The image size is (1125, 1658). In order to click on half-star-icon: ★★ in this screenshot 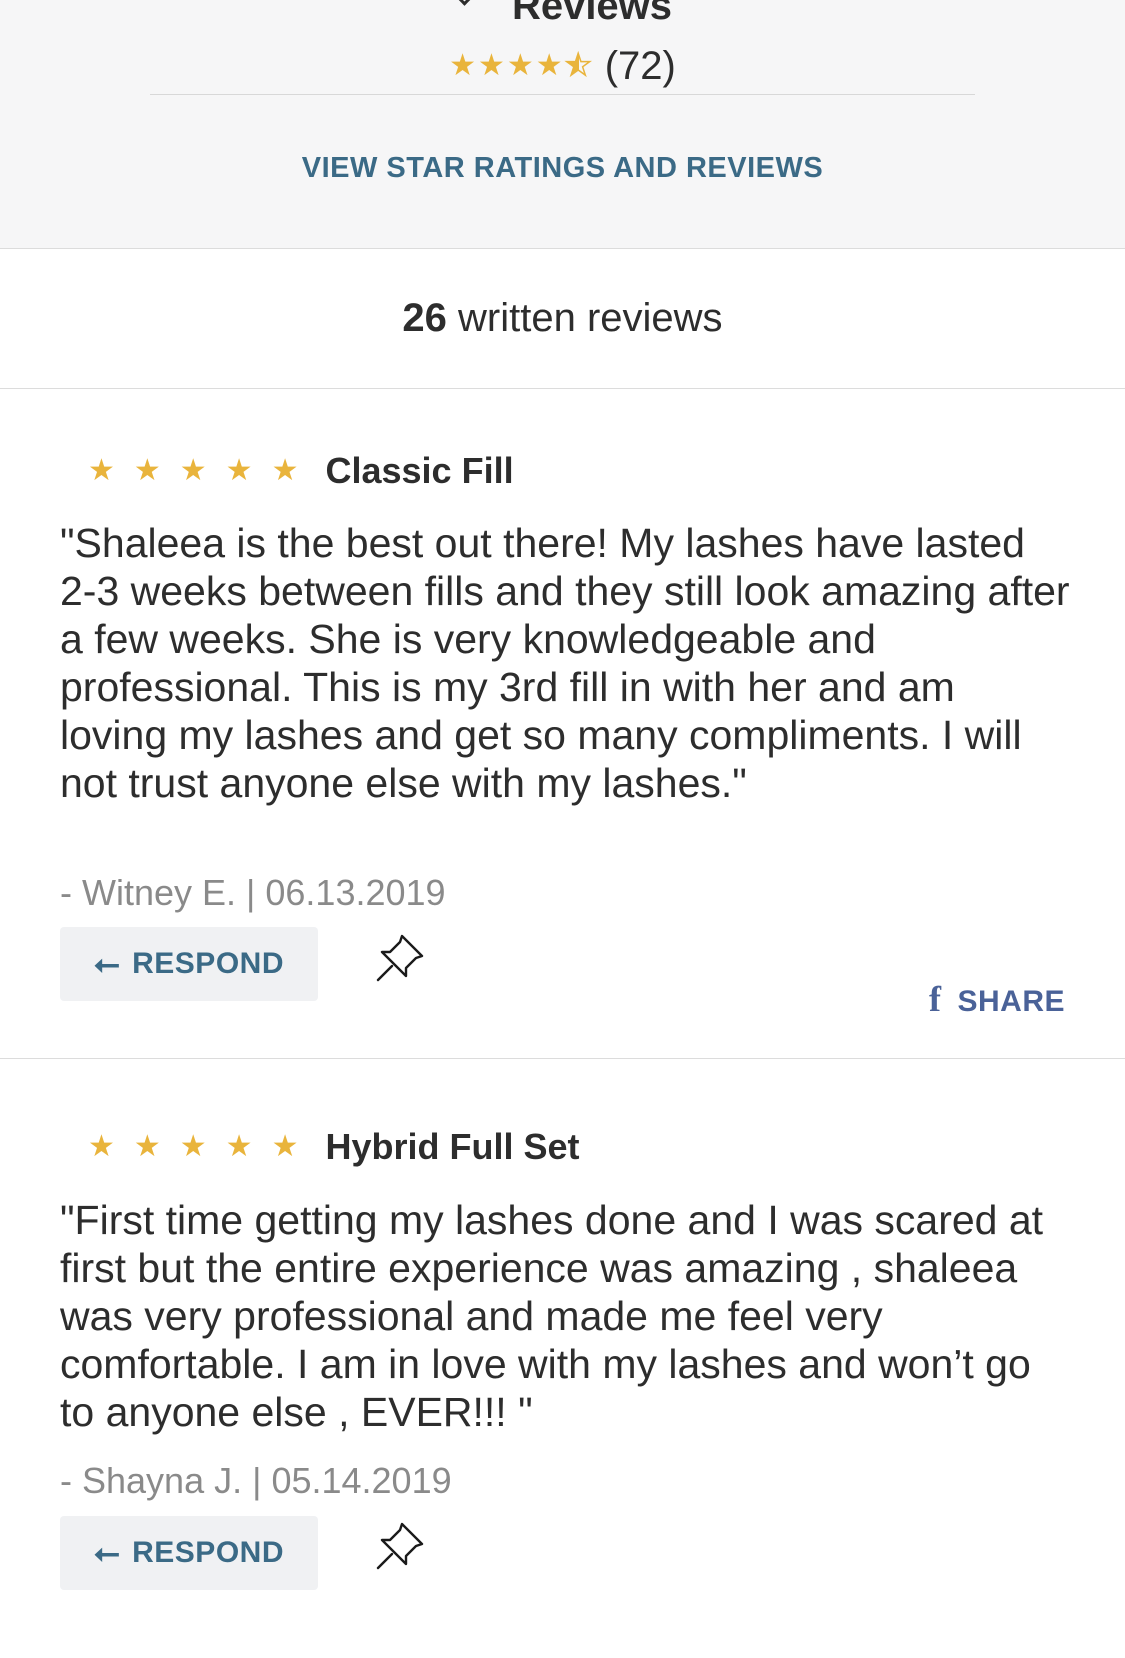, I will do `click(579, 65)`.